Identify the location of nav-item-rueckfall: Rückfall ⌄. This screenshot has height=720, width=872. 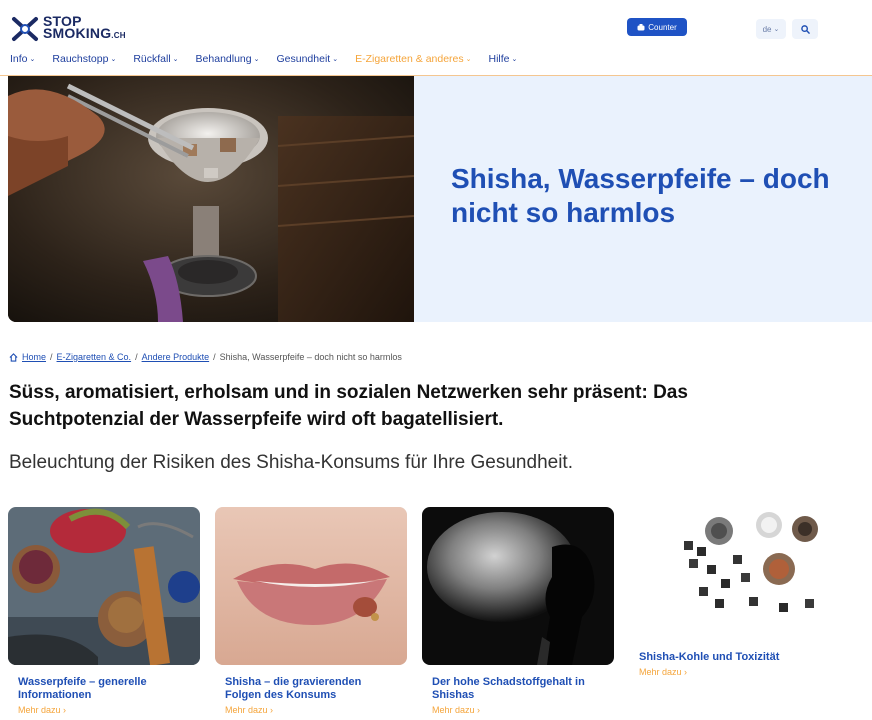
(155, 59).